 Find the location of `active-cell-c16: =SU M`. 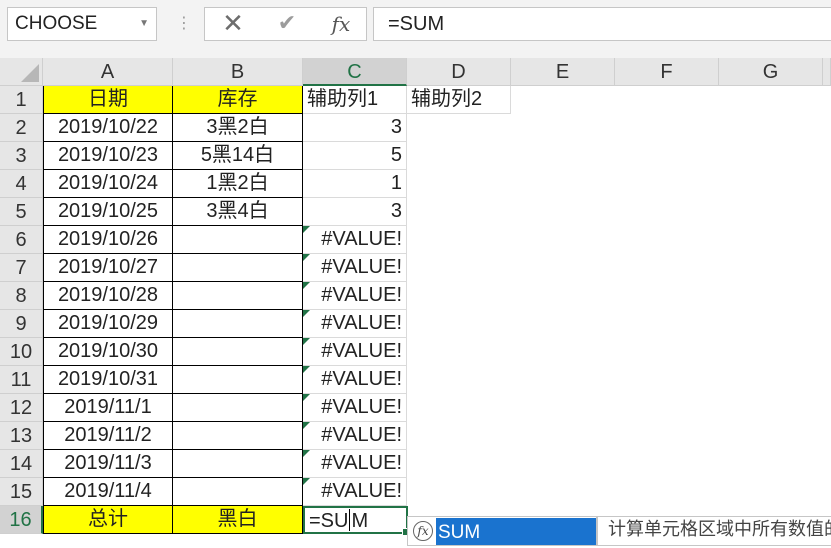

active-cell-c16: =SU M is located at coordinates (356, 521).